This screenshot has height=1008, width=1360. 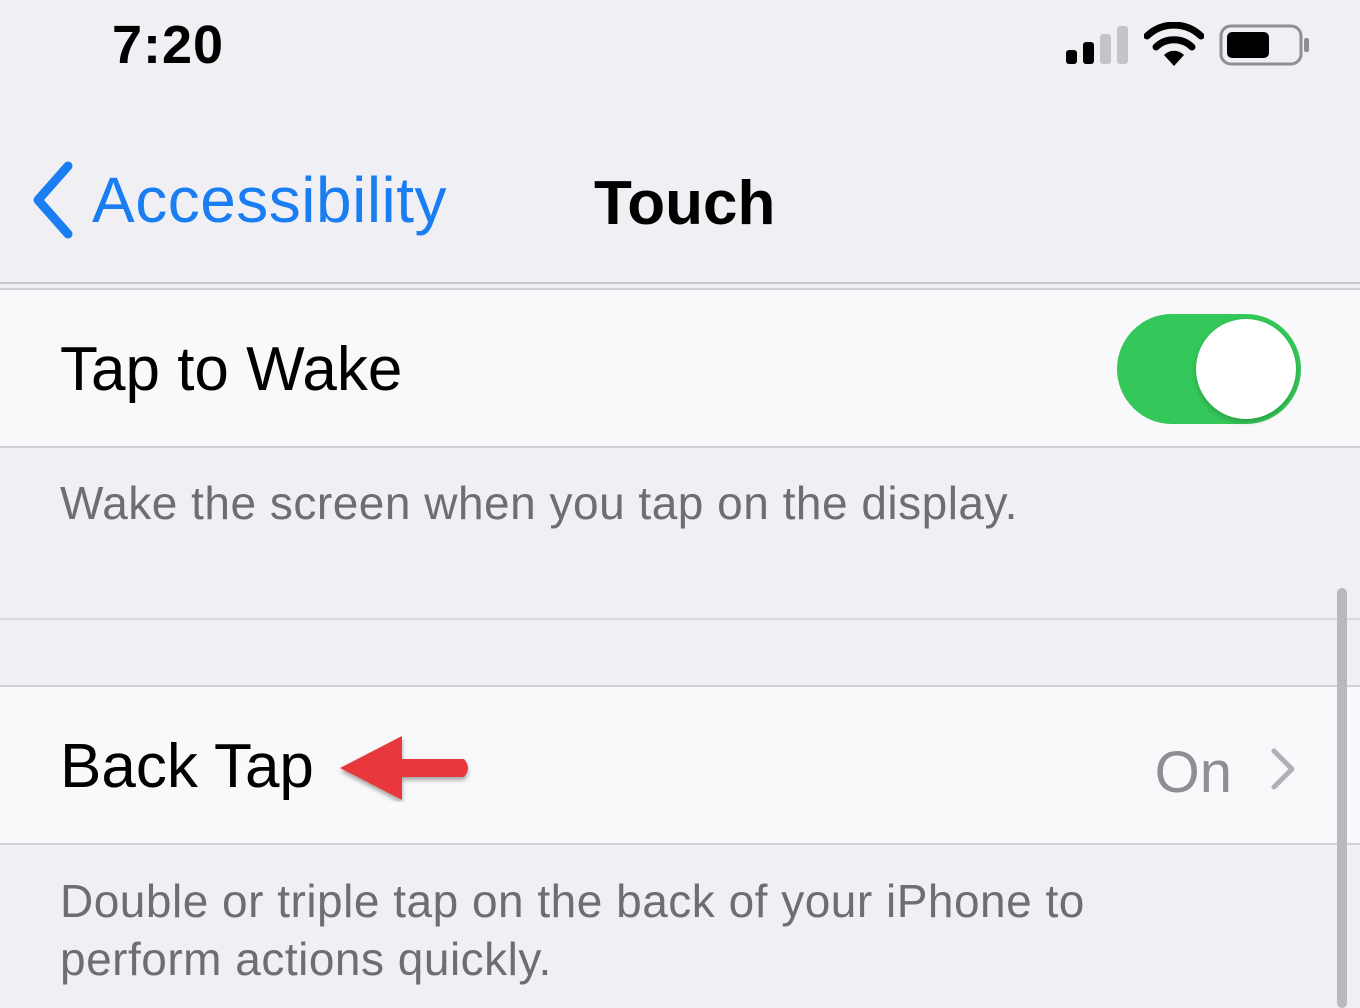 I want to click on chevron-left-icon, so click(x=53, y=200).